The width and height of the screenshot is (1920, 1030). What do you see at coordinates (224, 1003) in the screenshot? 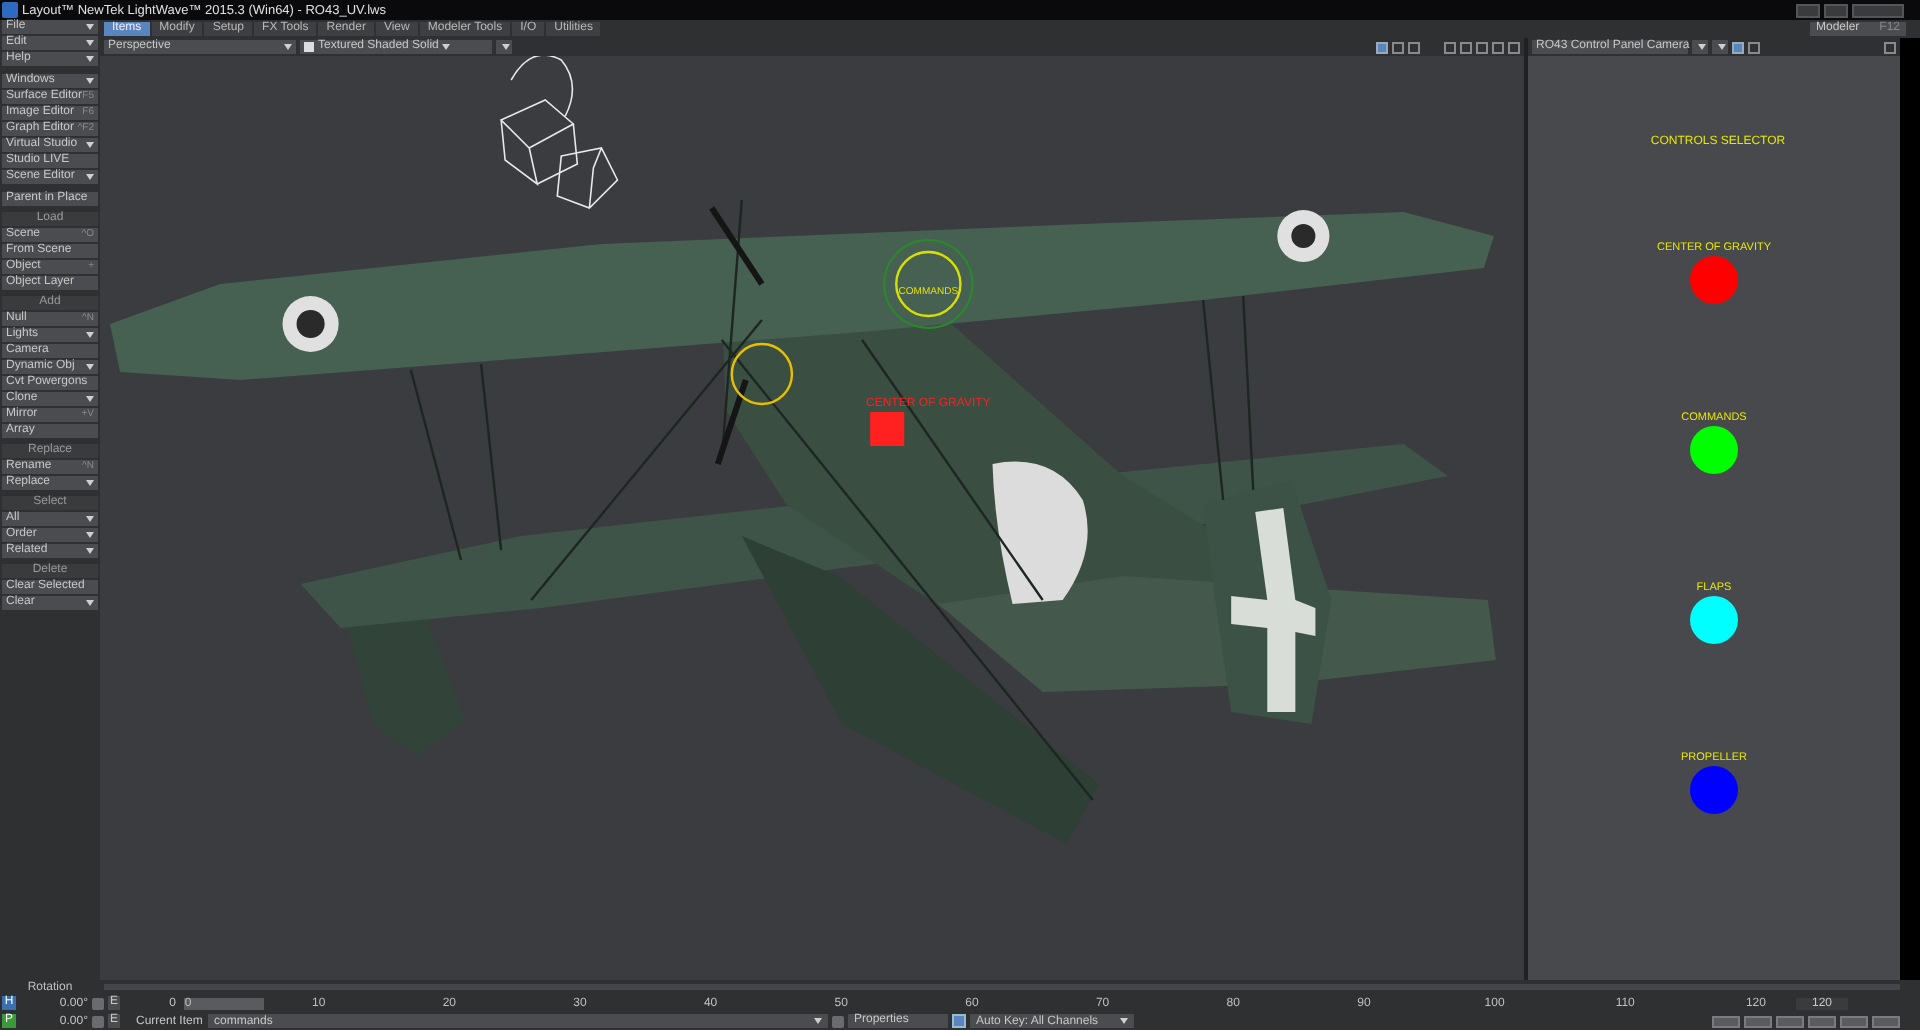
I see `frame-slider` at bounding box center [224, 1003].